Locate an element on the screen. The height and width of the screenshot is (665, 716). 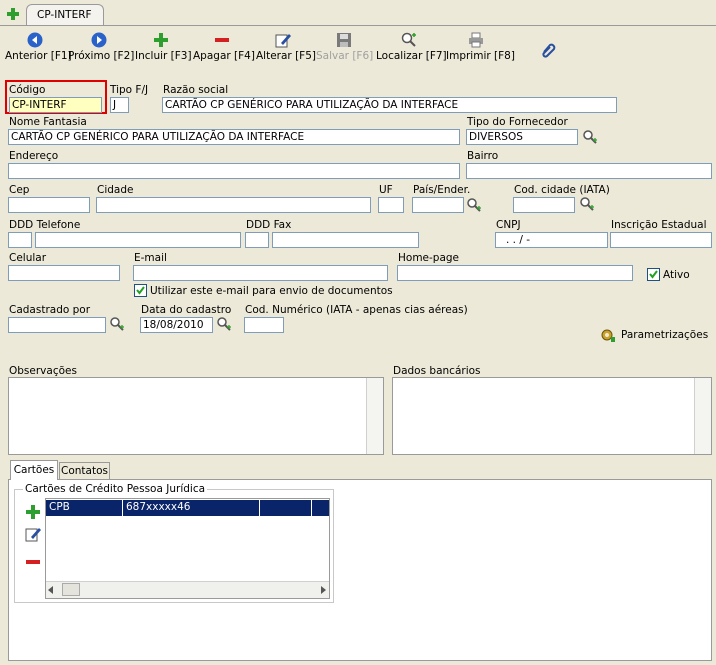
cod-cidade-field is located at coordinates (544, 205).